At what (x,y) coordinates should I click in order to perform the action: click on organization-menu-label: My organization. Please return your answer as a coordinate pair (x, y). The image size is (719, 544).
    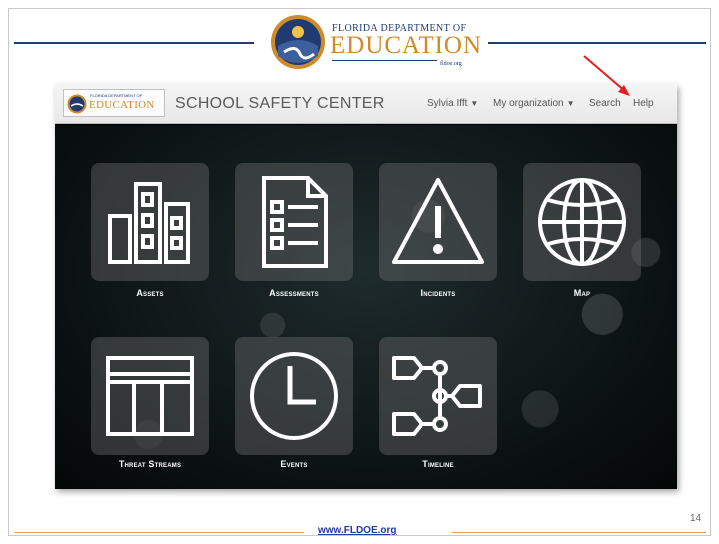
    Looking at the image, I should click on (528, 103).